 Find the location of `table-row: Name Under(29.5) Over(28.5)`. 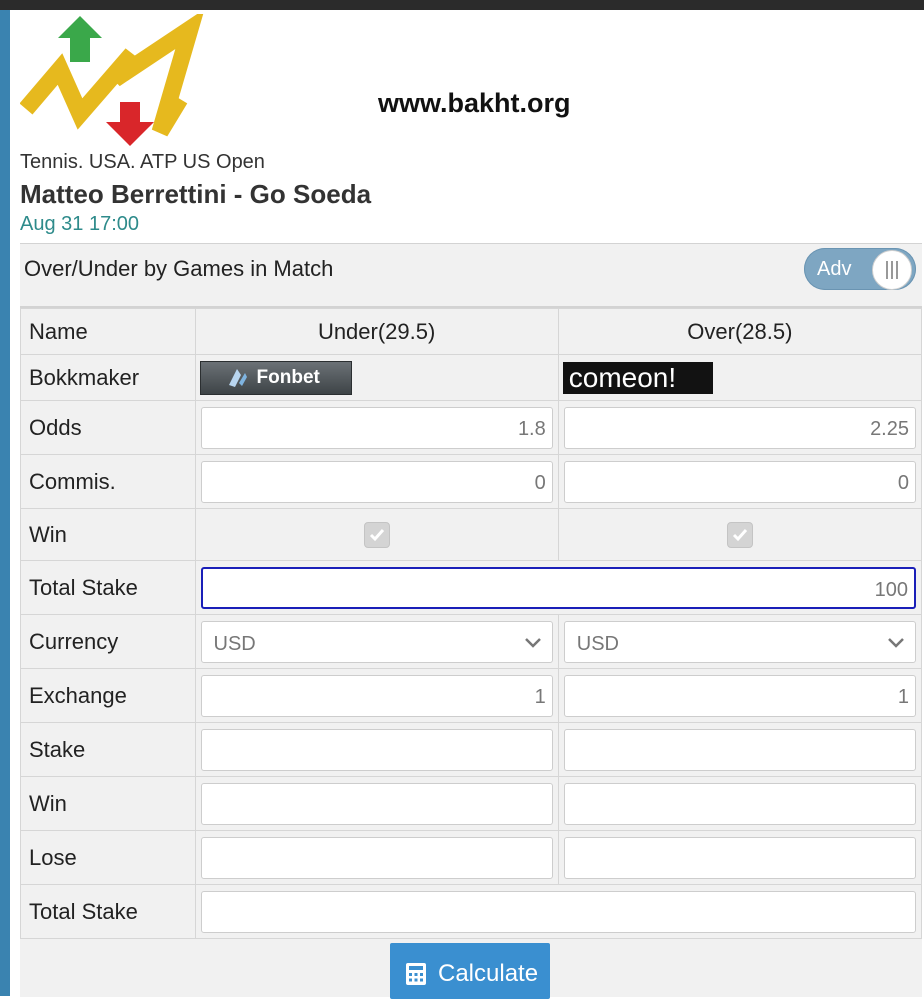

table-row: Name Under(29.5) Over(28.5) is located at coordinates (471, 331).